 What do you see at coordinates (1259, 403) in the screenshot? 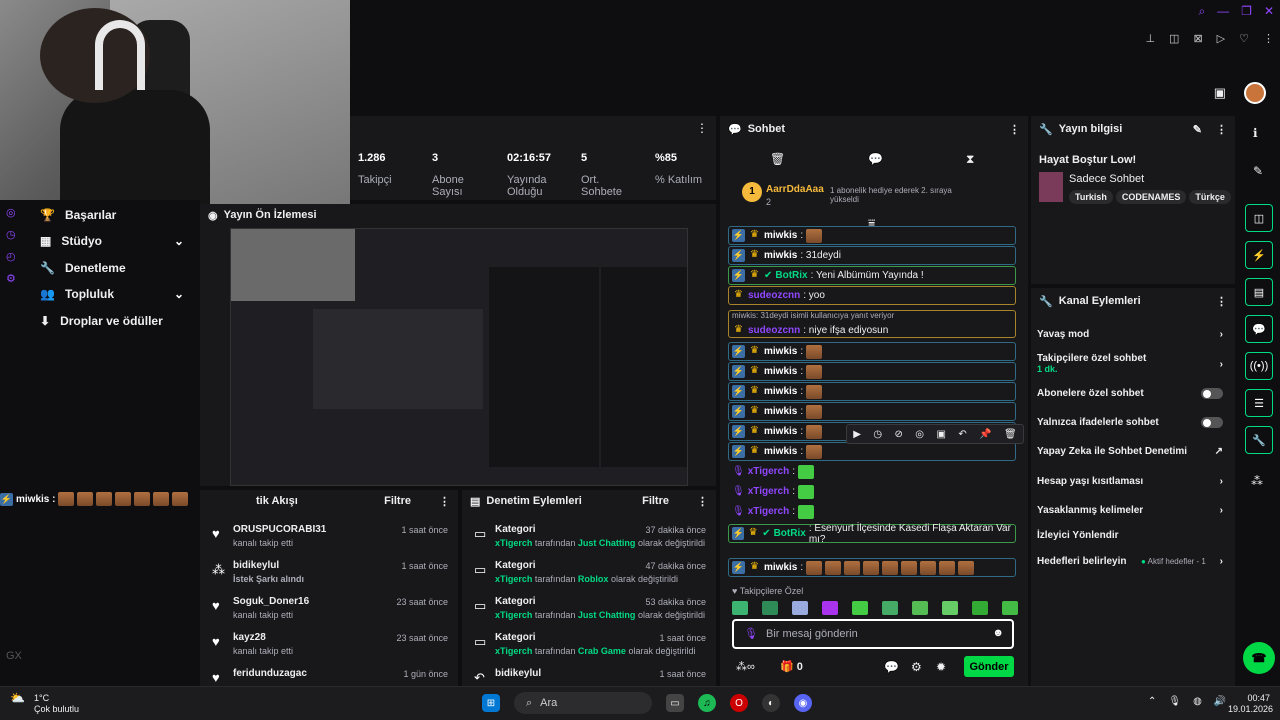
I see `rail-button-list: ☰` at bounding box center [1259, 403].